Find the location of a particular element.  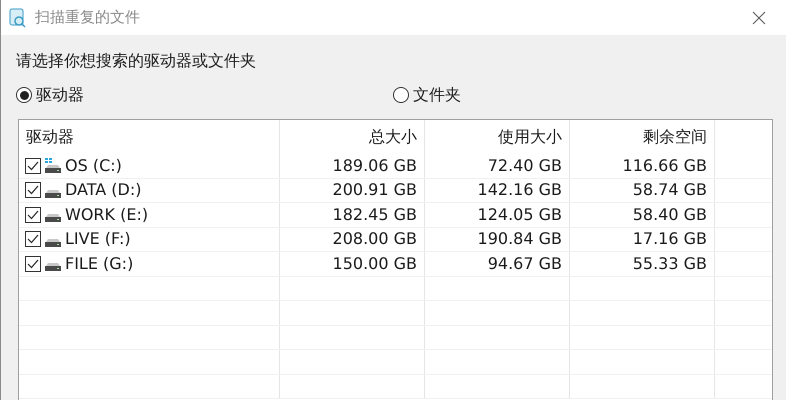

table-cell: 142.16 GB is located at coordinates (497, 190).